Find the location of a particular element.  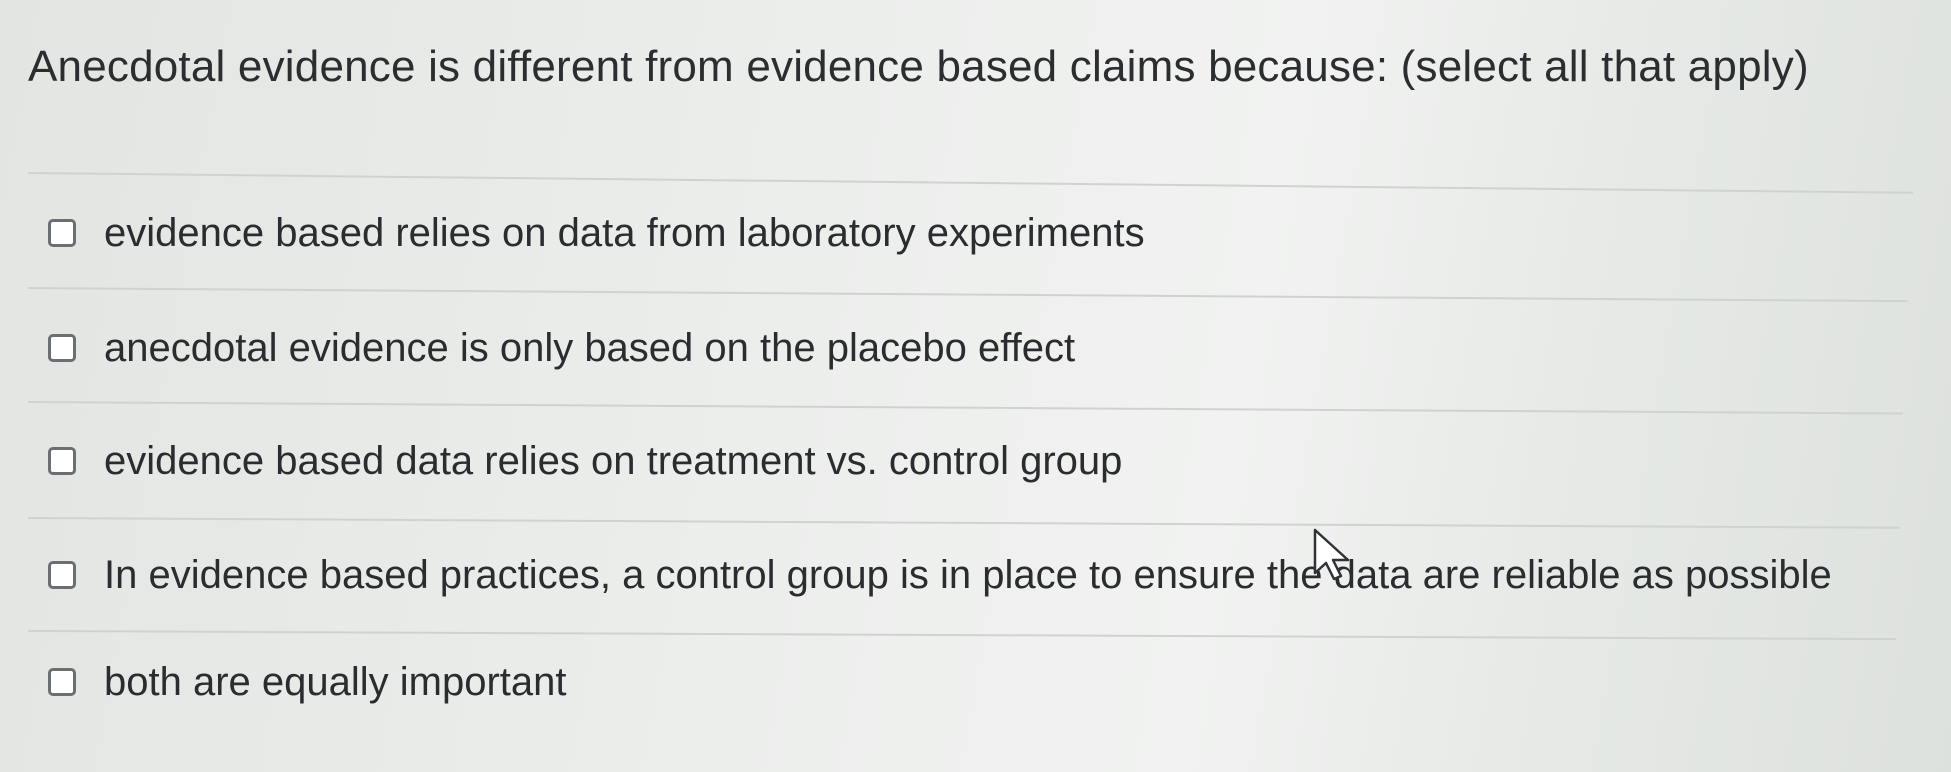

option-5: both are equally important is located at coordinates (307, 682).